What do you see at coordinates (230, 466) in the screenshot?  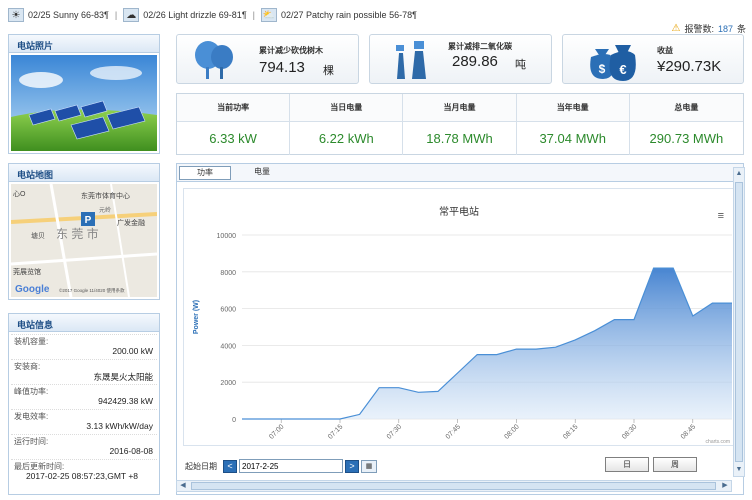 I see `prev-date-button: <` at bounding box center [230, 466].